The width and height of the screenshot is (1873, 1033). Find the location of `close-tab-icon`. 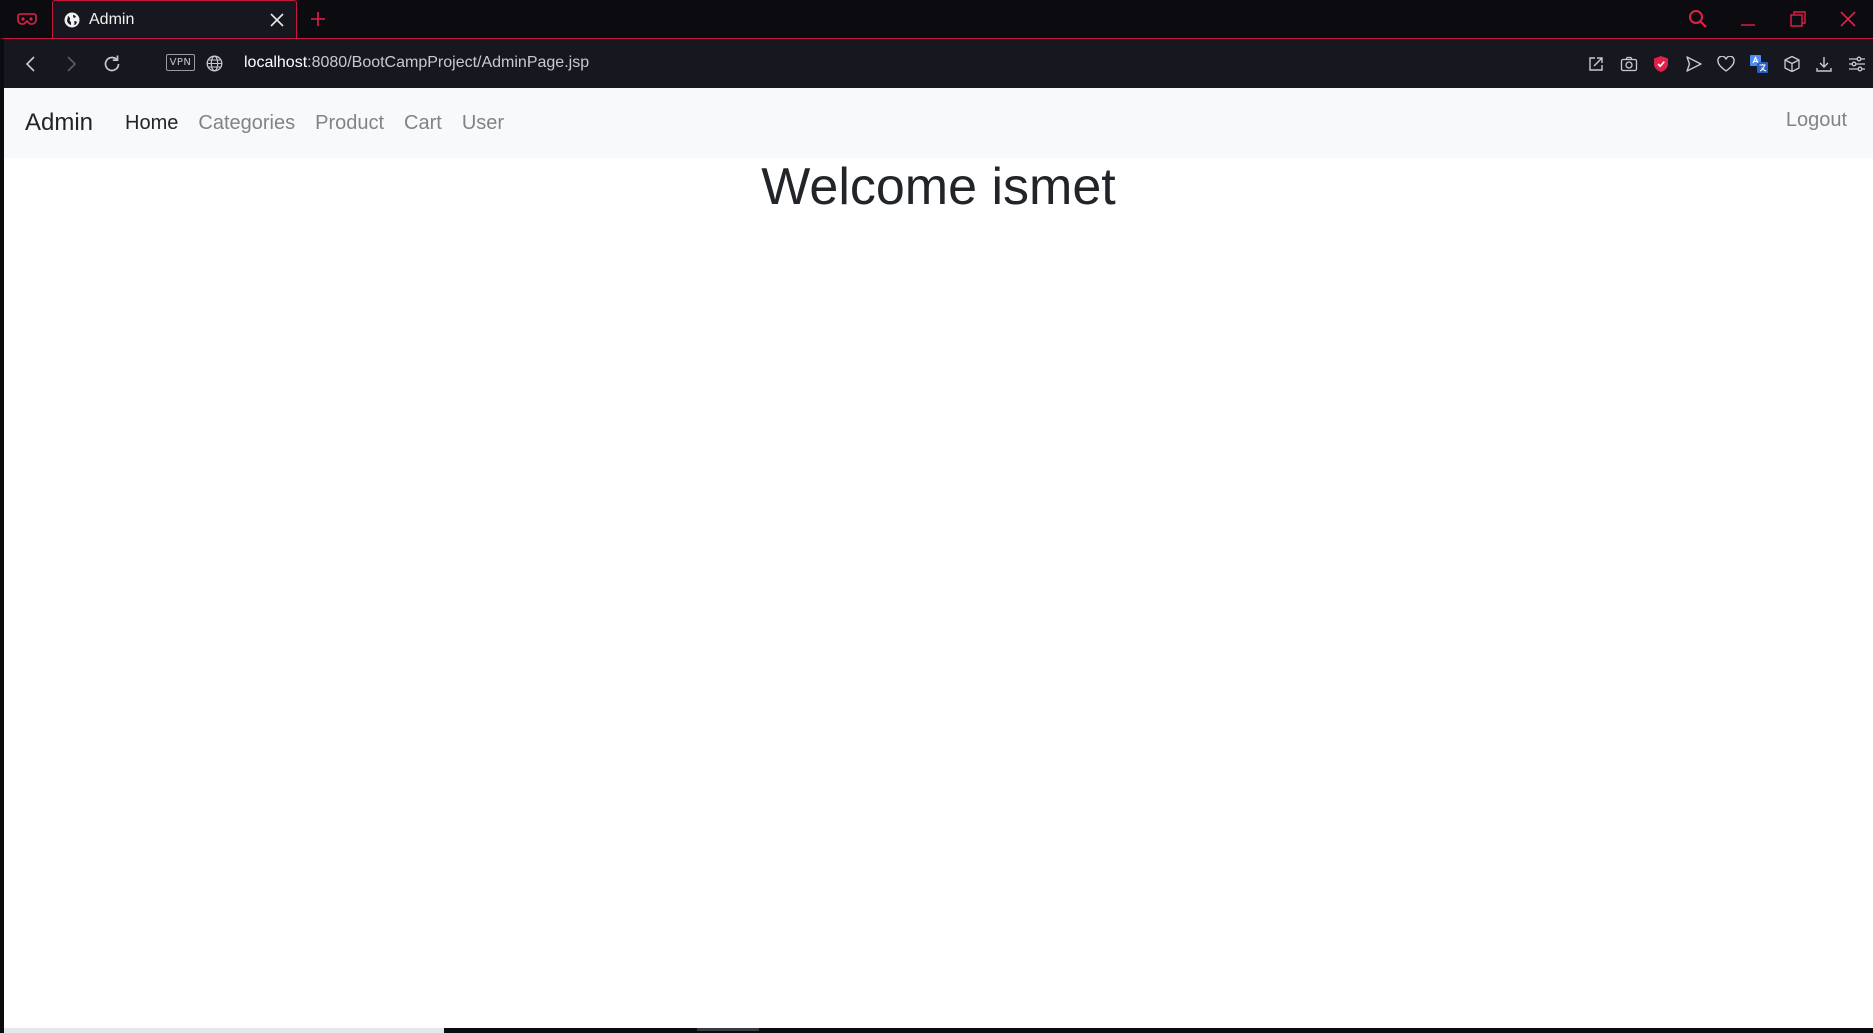

close-tab-icon is located at coordinates (277, 20).